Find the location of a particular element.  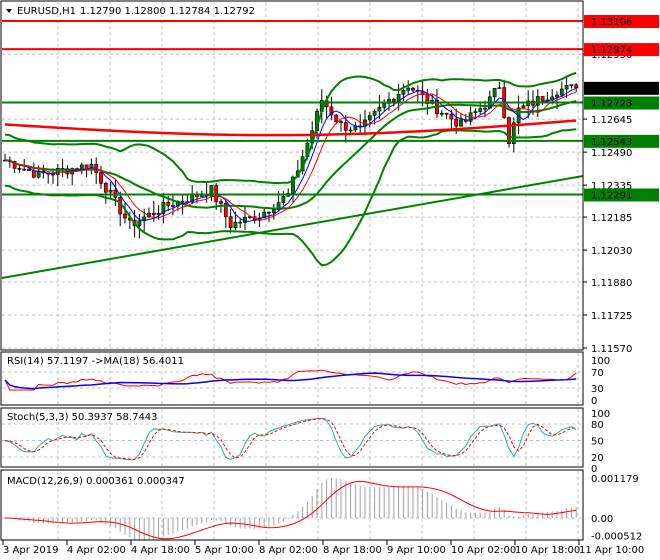

time-axis-label: 8 Apr 02:00 is located at coordinates (288, 550).